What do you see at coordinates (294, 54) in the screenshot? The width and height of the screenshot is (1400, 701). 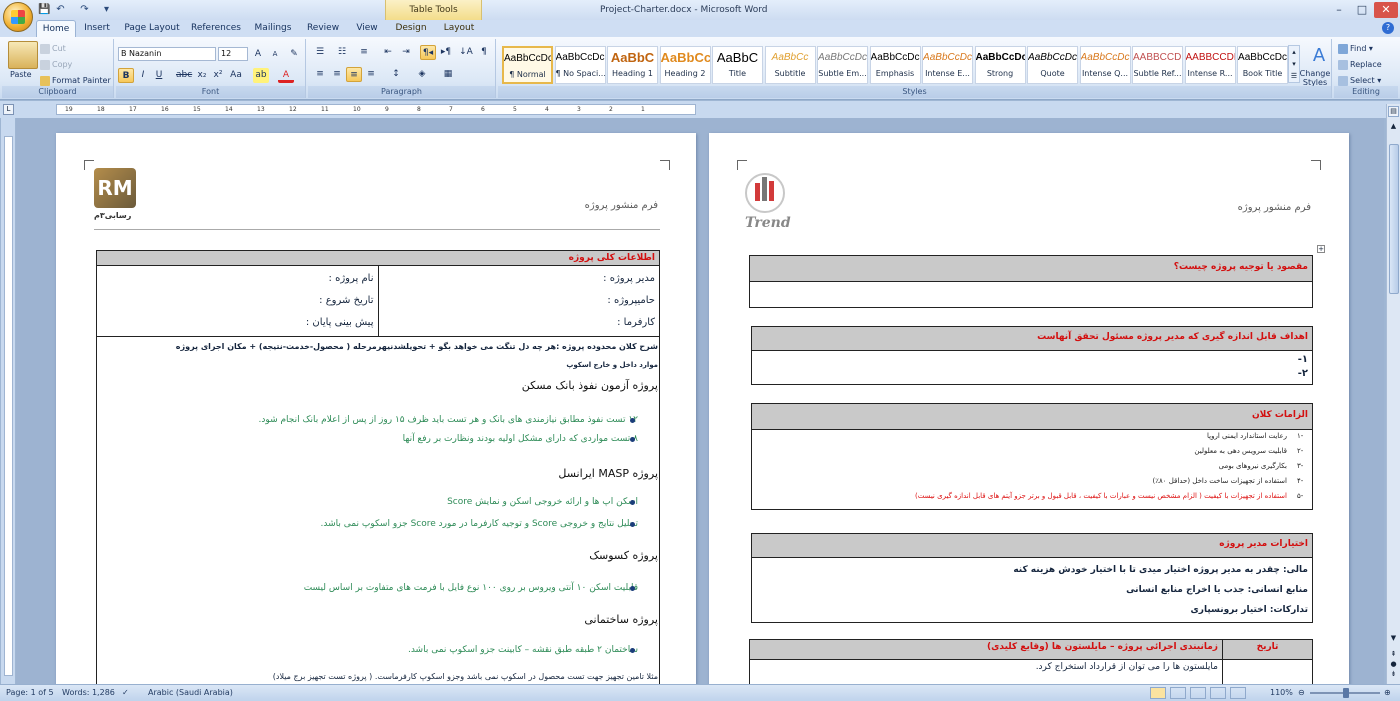 I see `clear-format-button: ✎` at bounding box center [294, 54].